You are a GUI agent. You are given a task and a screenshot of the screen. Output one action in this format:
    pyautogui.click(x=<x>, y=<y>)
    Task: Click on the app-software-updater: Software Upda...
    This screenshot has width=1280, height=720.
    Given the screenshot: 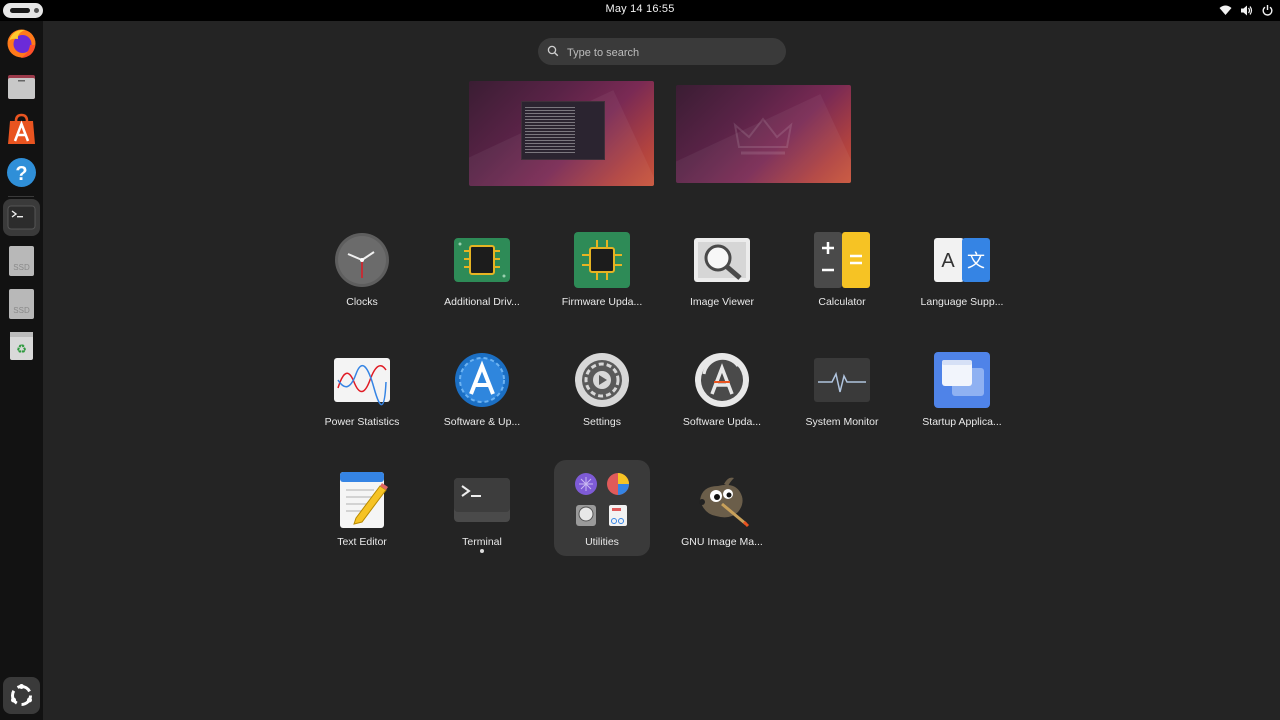 What is the action you would take?
    pyautogui.click(x=722, y=388)
    